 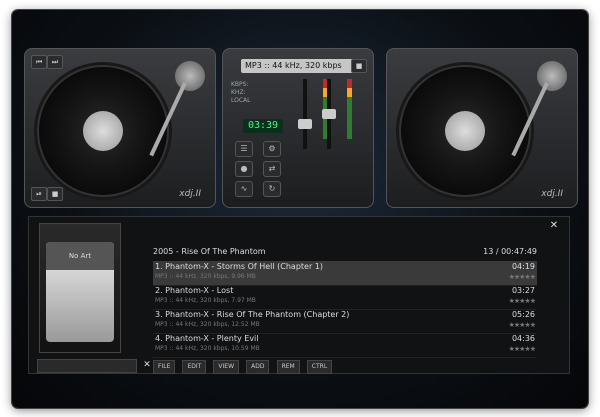 I want to click on cd-case-icon: No Art, so click(x=80, y=292).